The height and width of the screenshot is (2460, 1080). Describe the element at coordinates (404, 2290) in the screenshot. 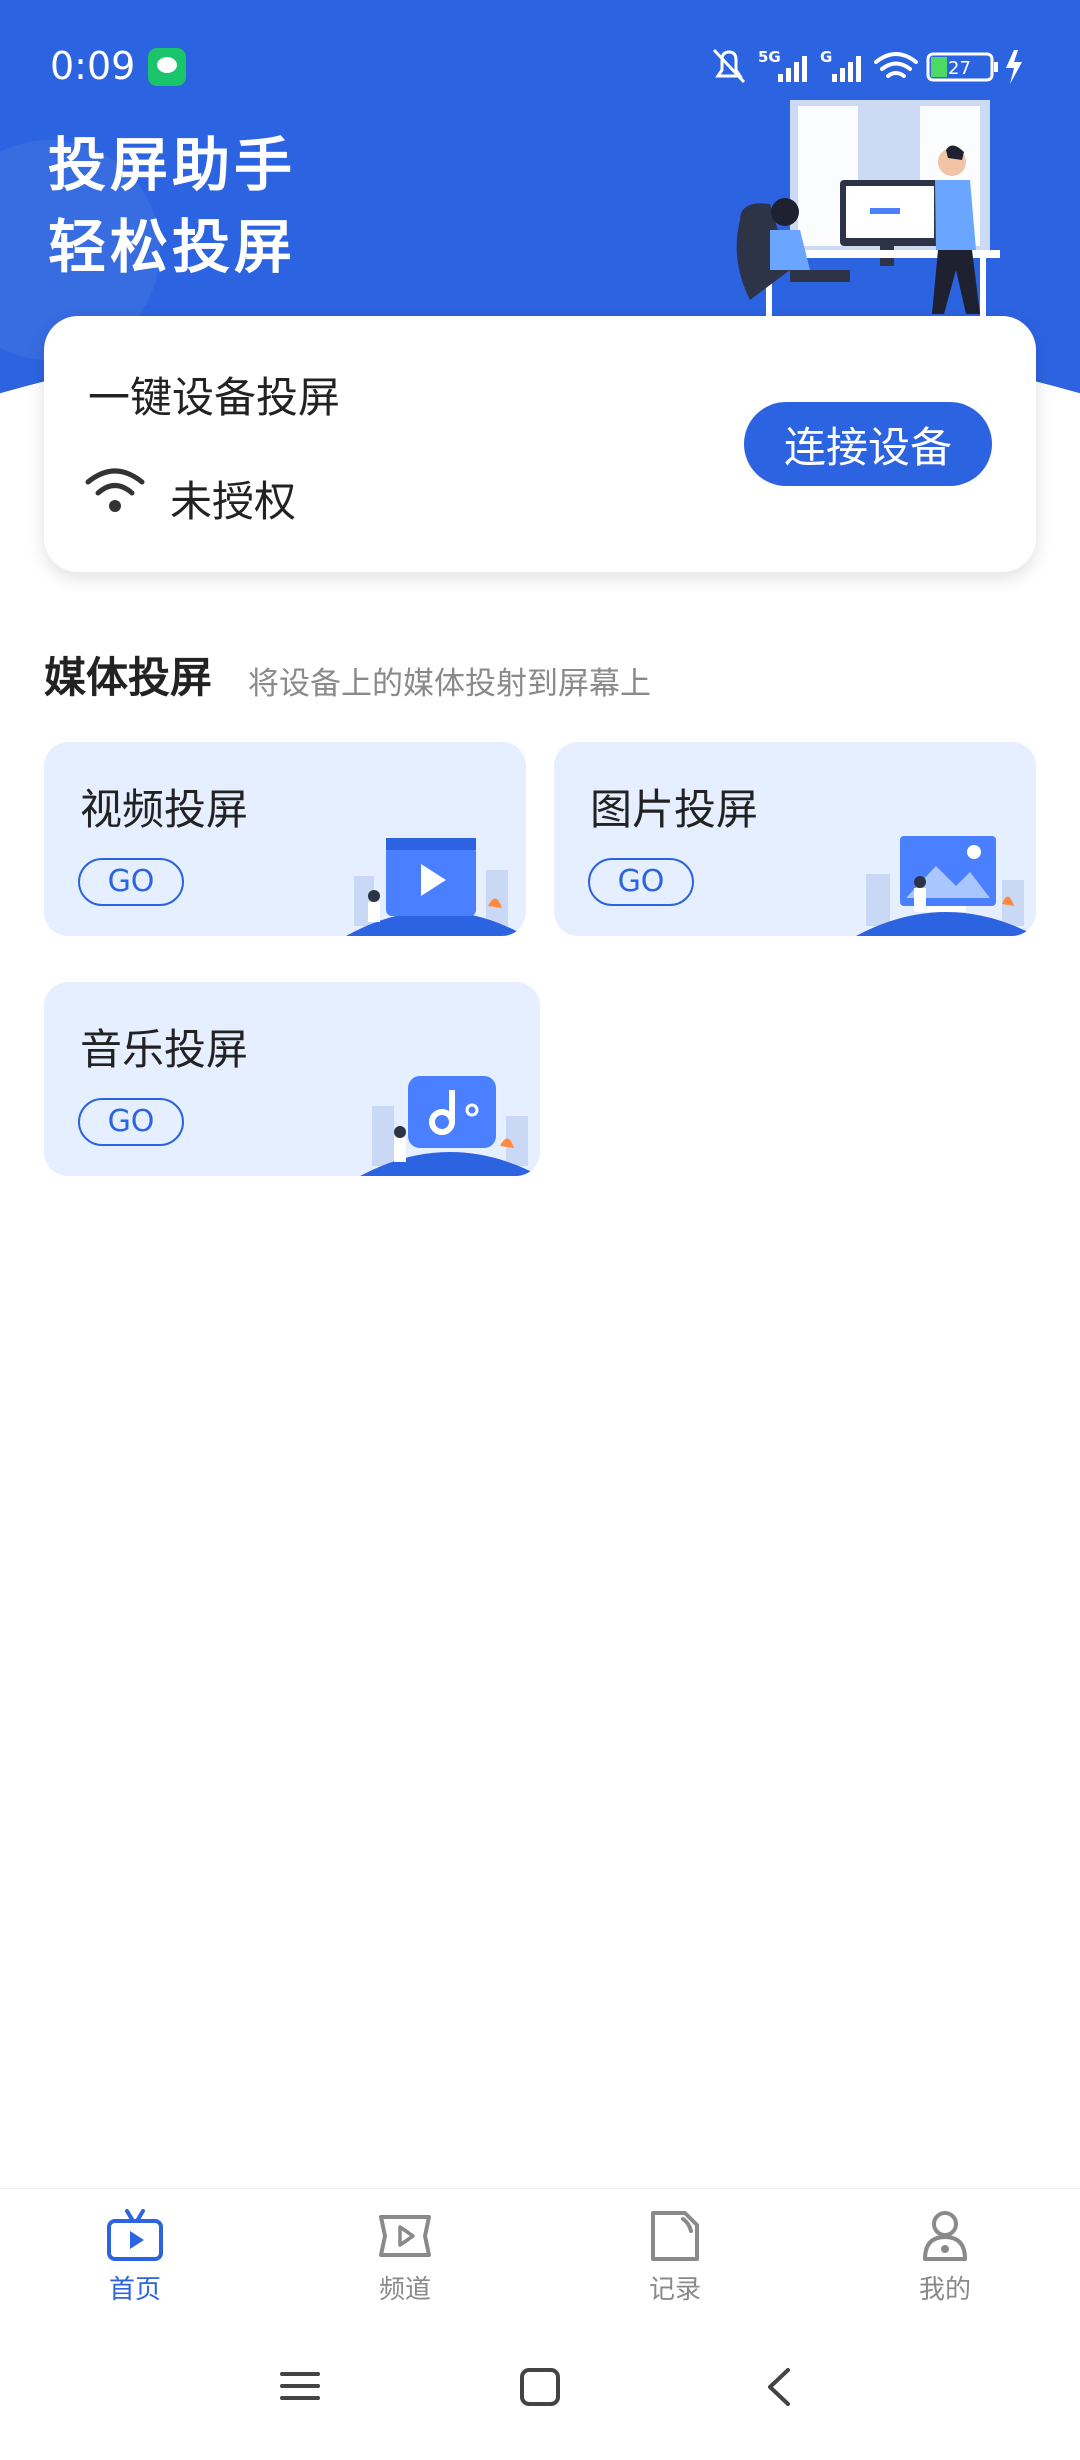

I see `nav-label-channel: 频道` at that location.